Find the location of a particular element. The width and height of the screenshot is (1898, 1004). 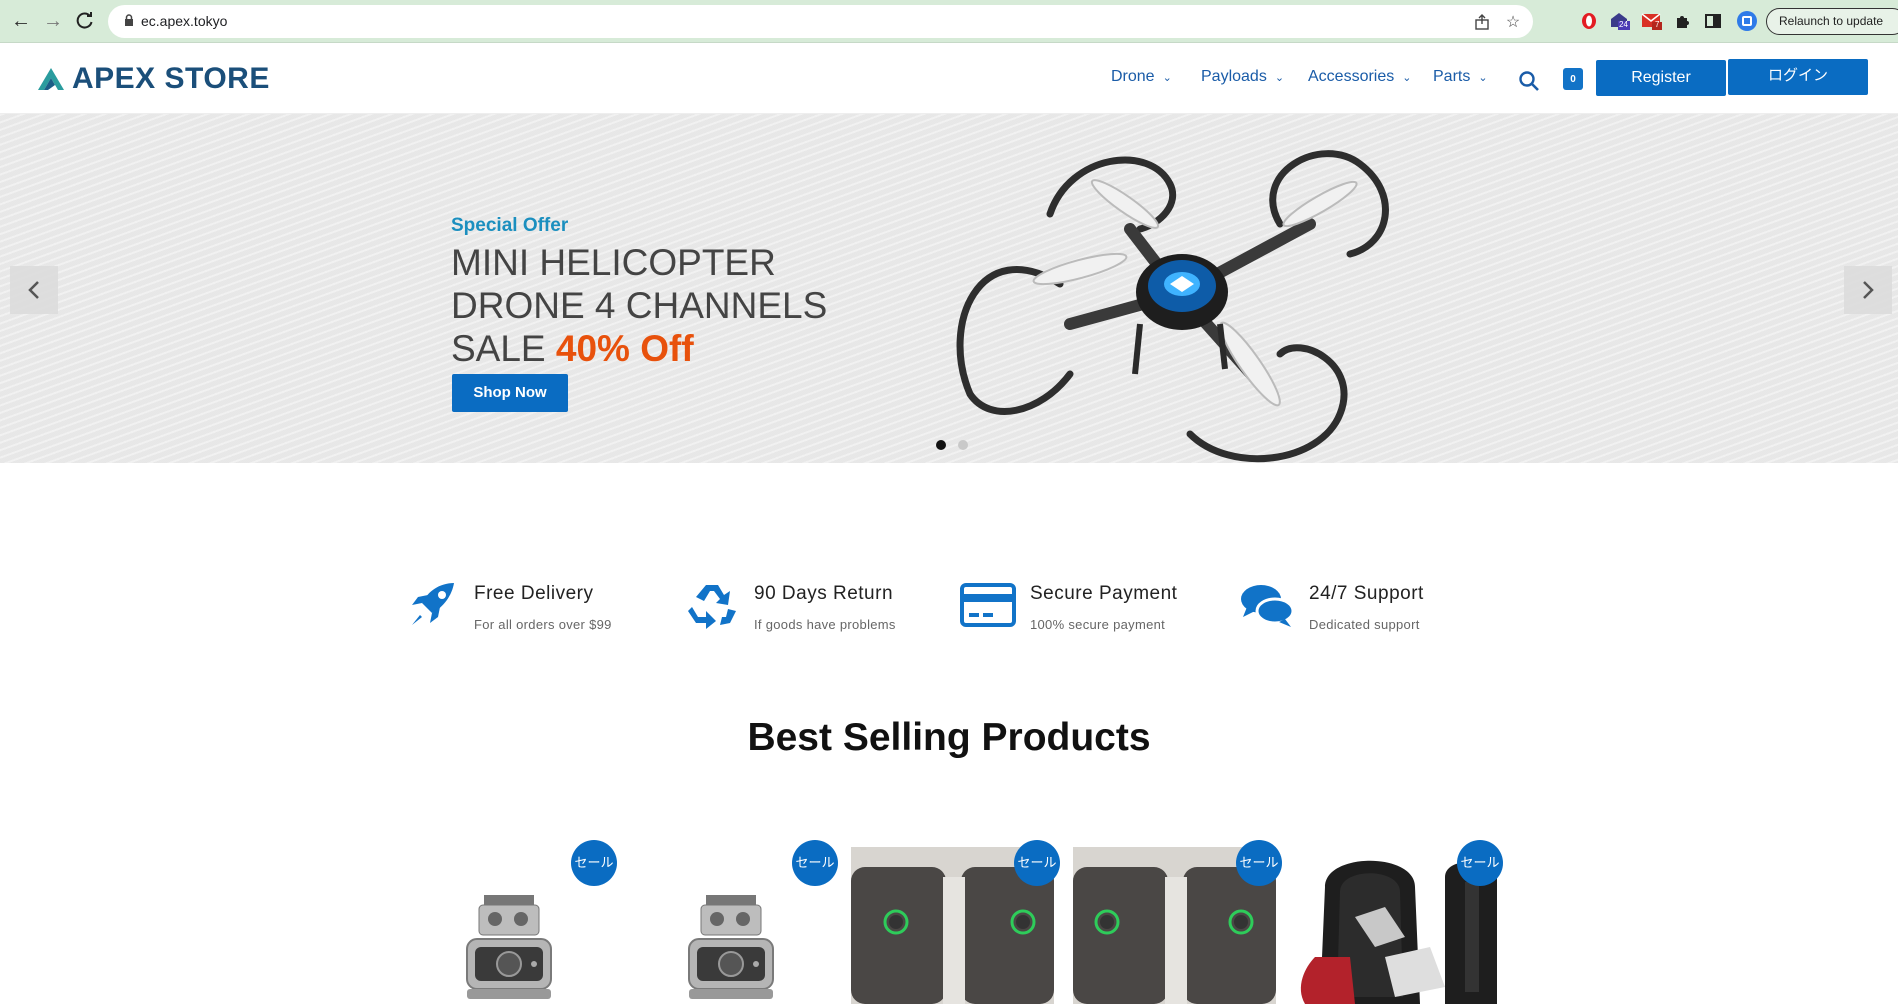

hero-eyebrow: Special Offer is located at coordinates (510, 225).